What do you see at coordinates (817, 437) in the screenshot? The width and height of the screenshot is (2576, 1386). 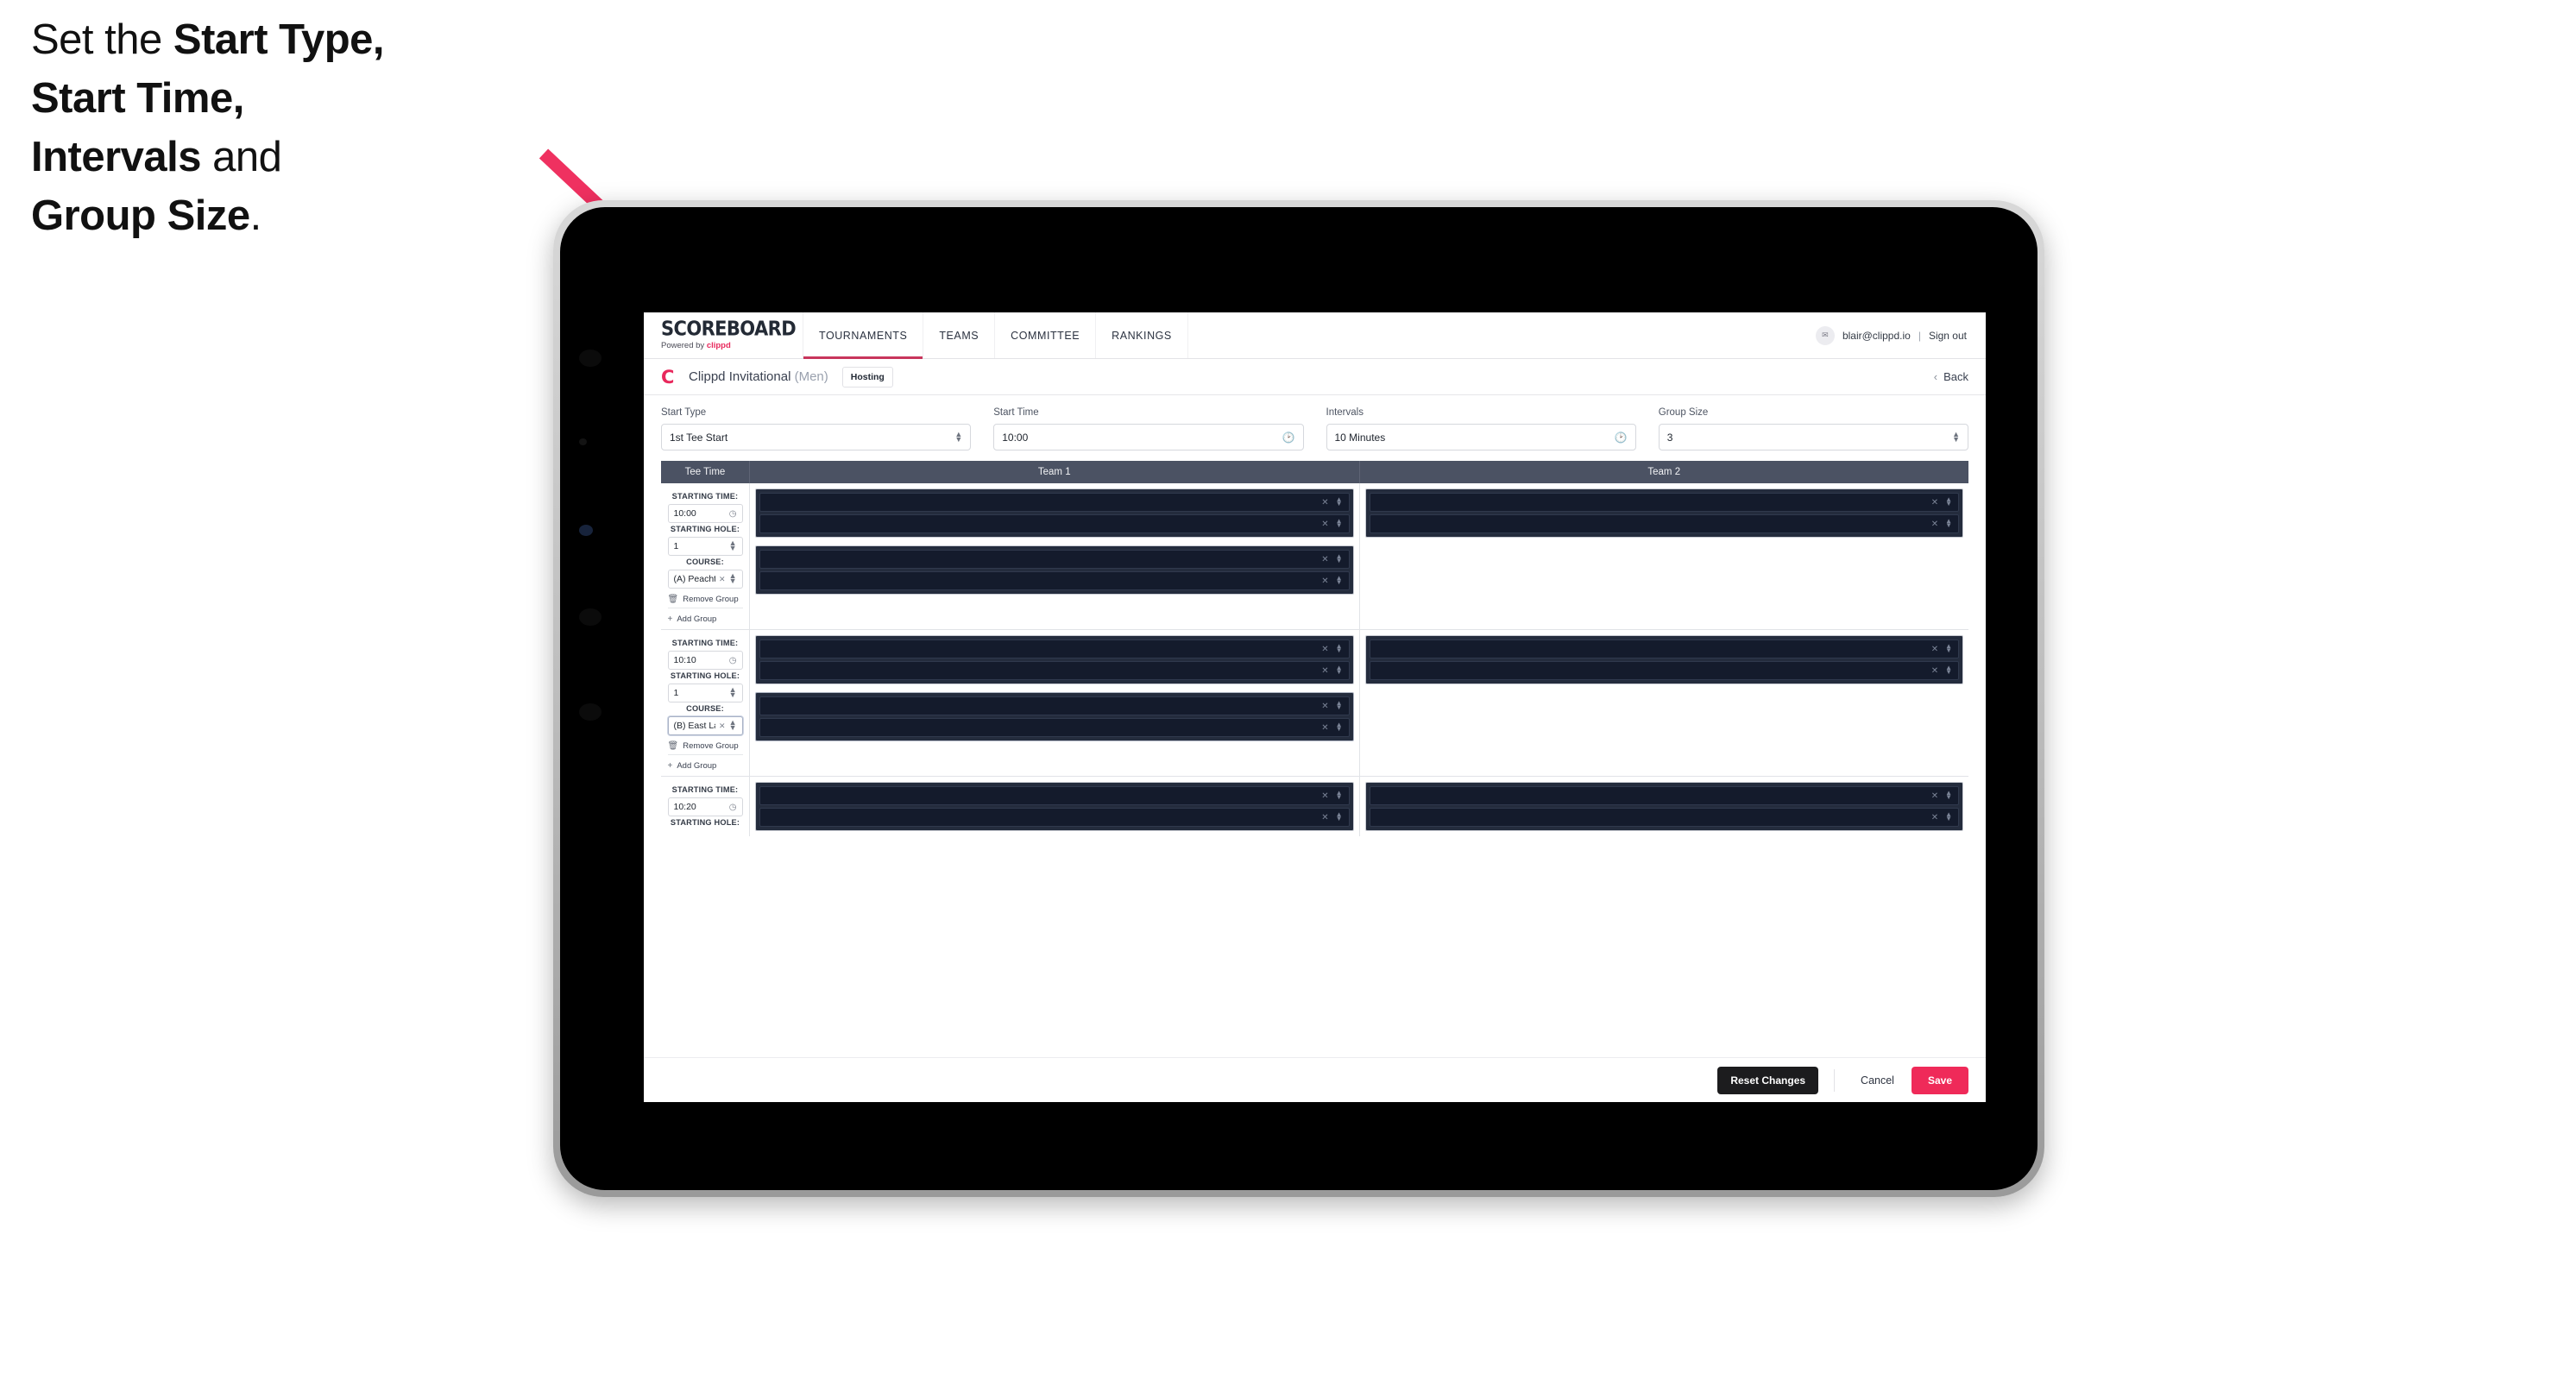 I see `start-type-select: 1st Tee Start ▲ ▼` at bounding box center [817, 437].